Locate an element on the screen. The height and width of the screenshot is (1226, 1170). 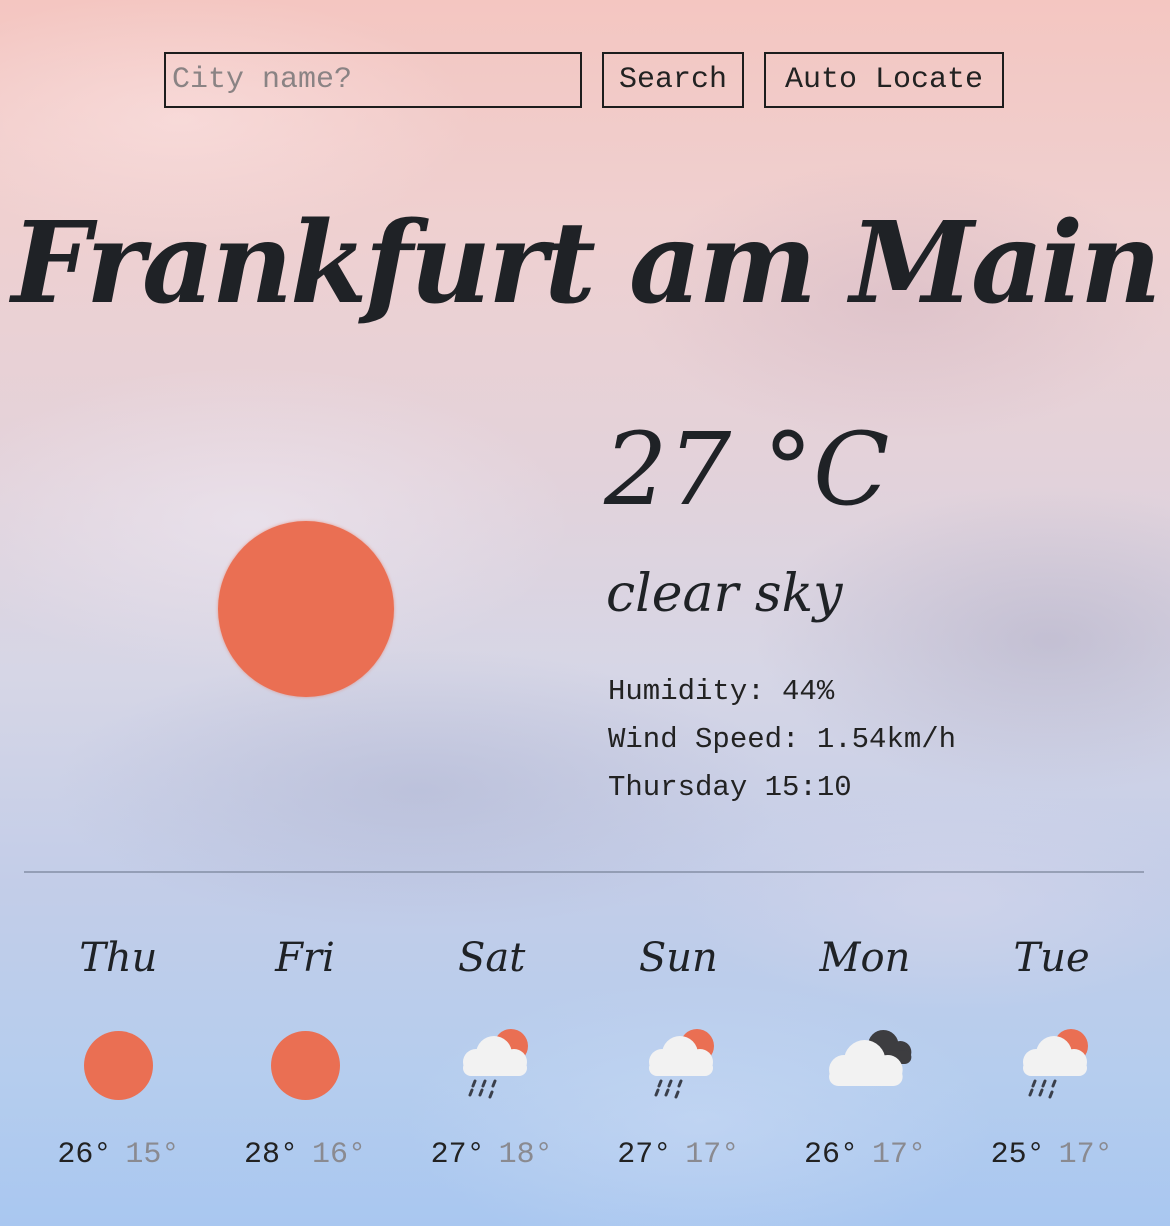
humidity-text: Humidity: 44% is located at coordinates (721, 691).